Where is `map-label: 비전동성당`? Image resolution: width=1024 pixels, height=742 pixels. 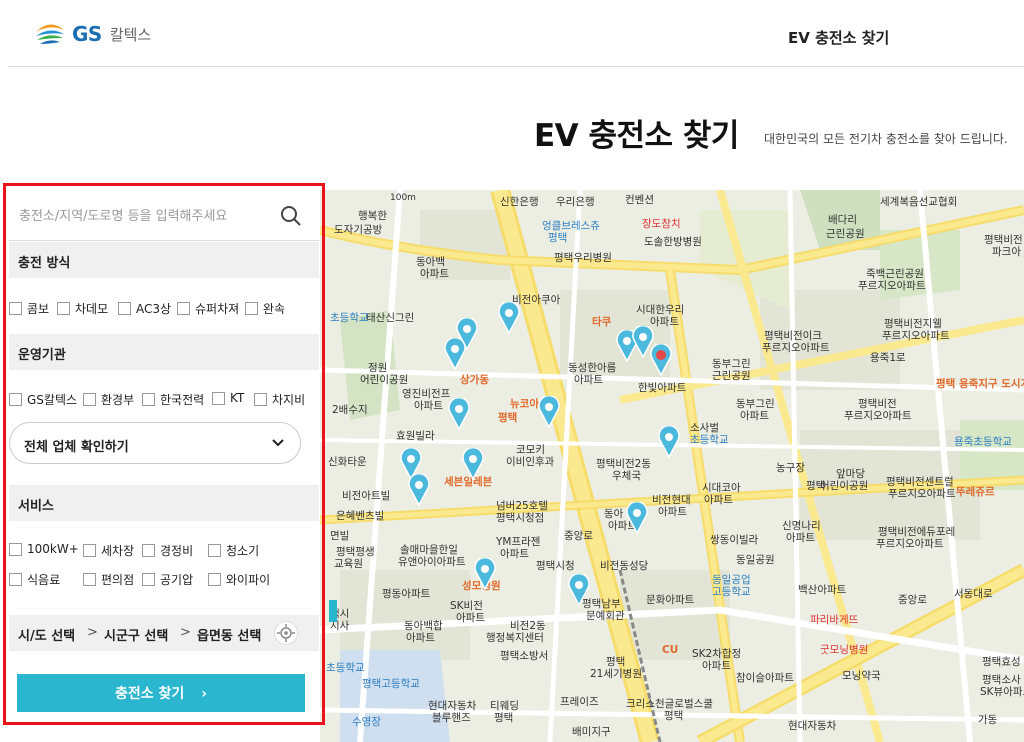 map-label: 비전동성당 is located at coordinates (624, 566).